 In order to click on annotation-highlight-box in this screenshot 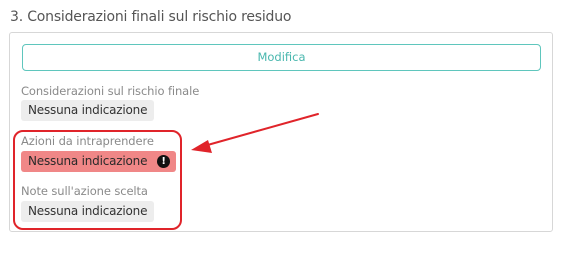, I will do `click(97, 180)`.